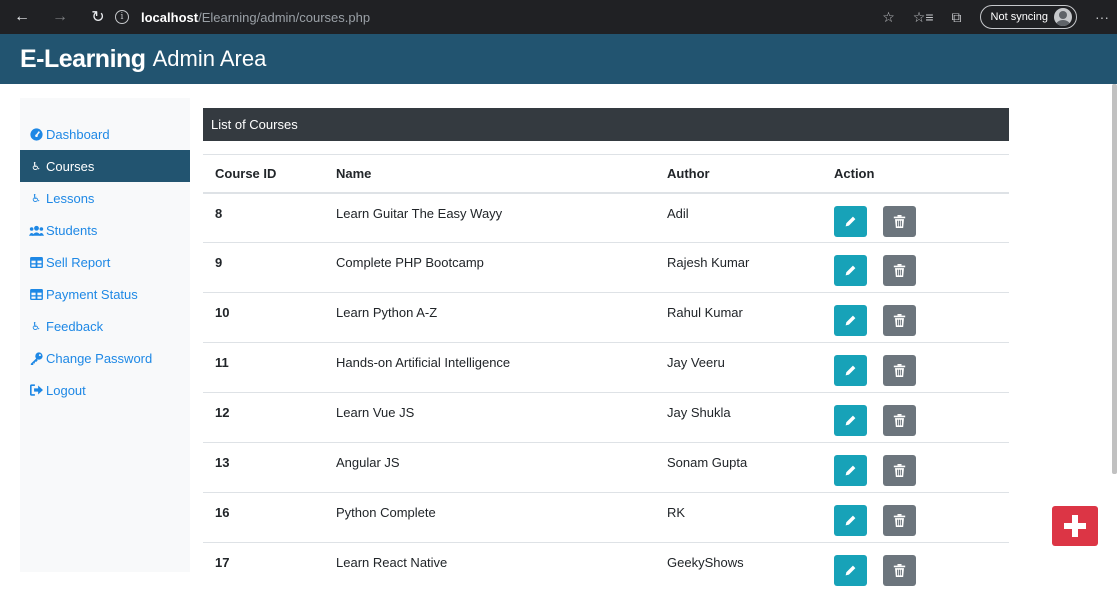  Describe the element at coordinates (501, 317) in the screenshot. I see `course-name-cell: Learn Python A-Z` at that location.